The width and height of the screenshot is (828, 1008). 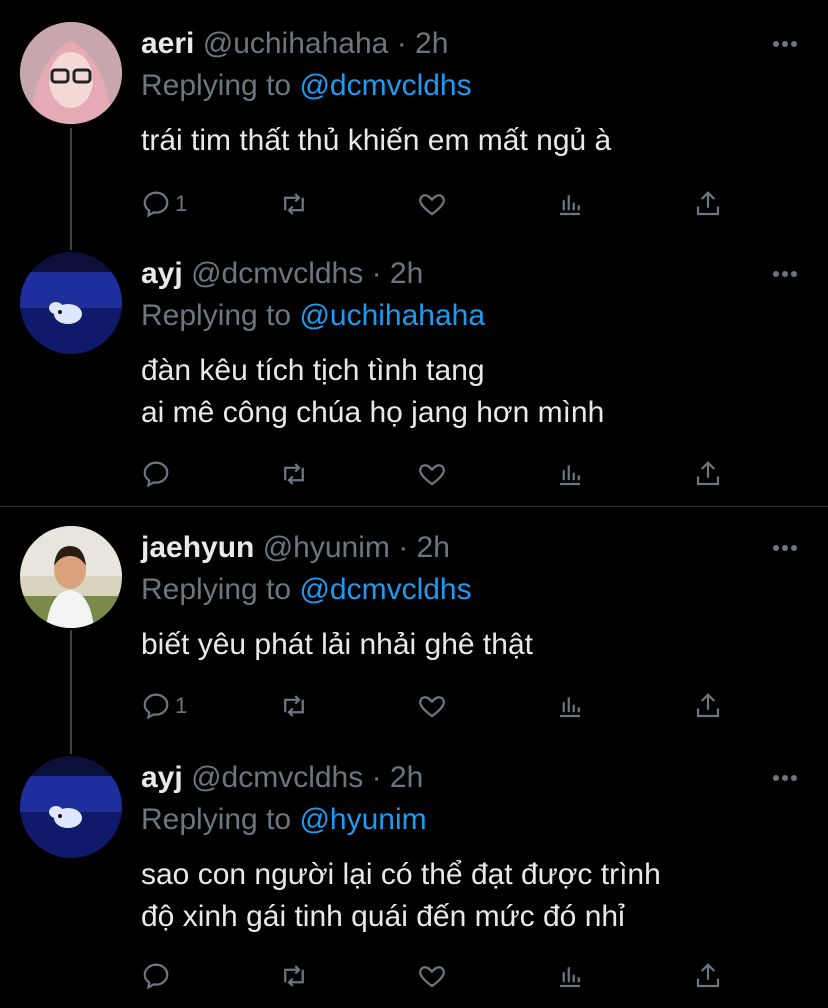 What do you see at coordinates (197, 547) in the screenshot?
I see `display-name: jaehyun` at bounding box center [197, 547].